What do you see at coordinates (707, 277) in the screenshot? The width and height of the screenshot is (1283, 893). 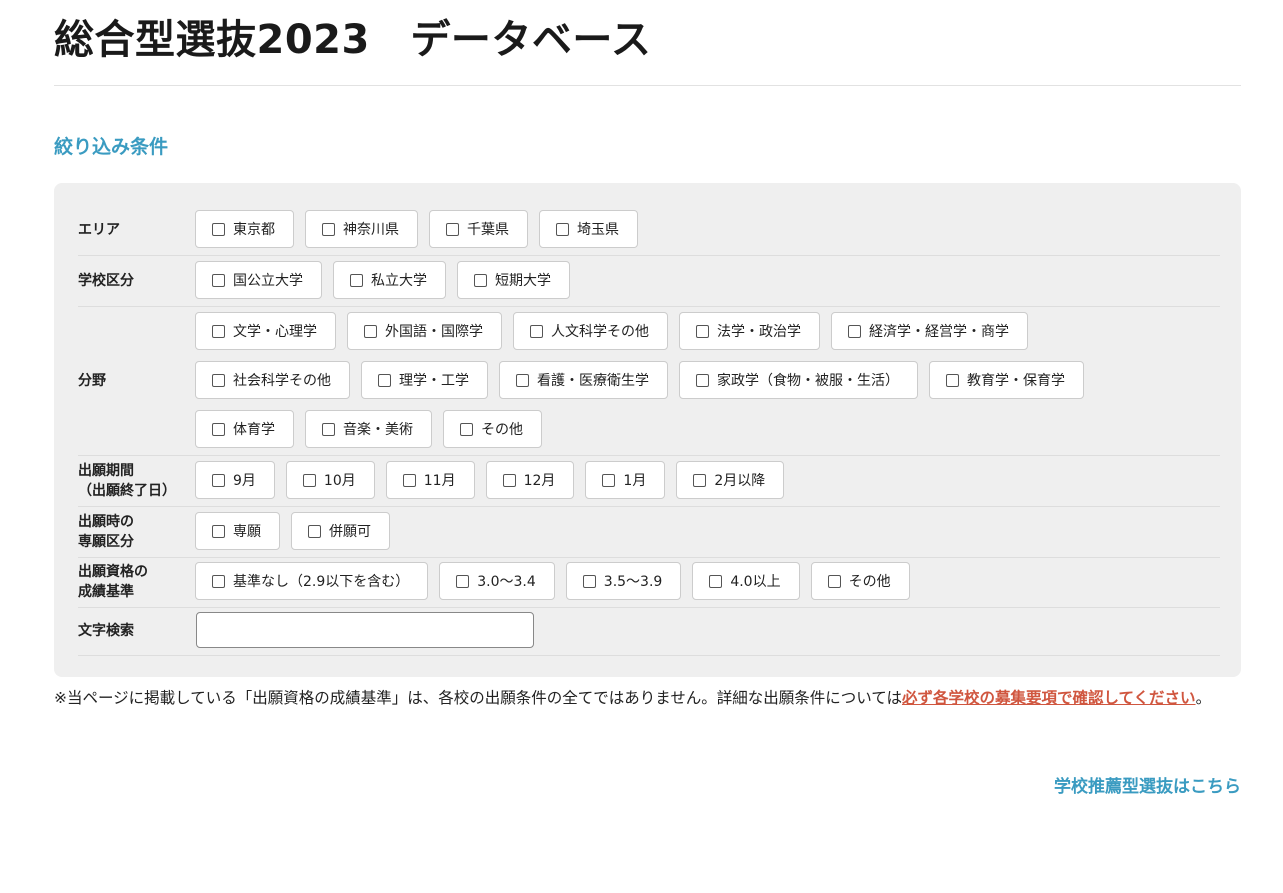 I see `filter-row-options: 国公立大学 私立大学 短期大学` at bounding box center [707, 277].